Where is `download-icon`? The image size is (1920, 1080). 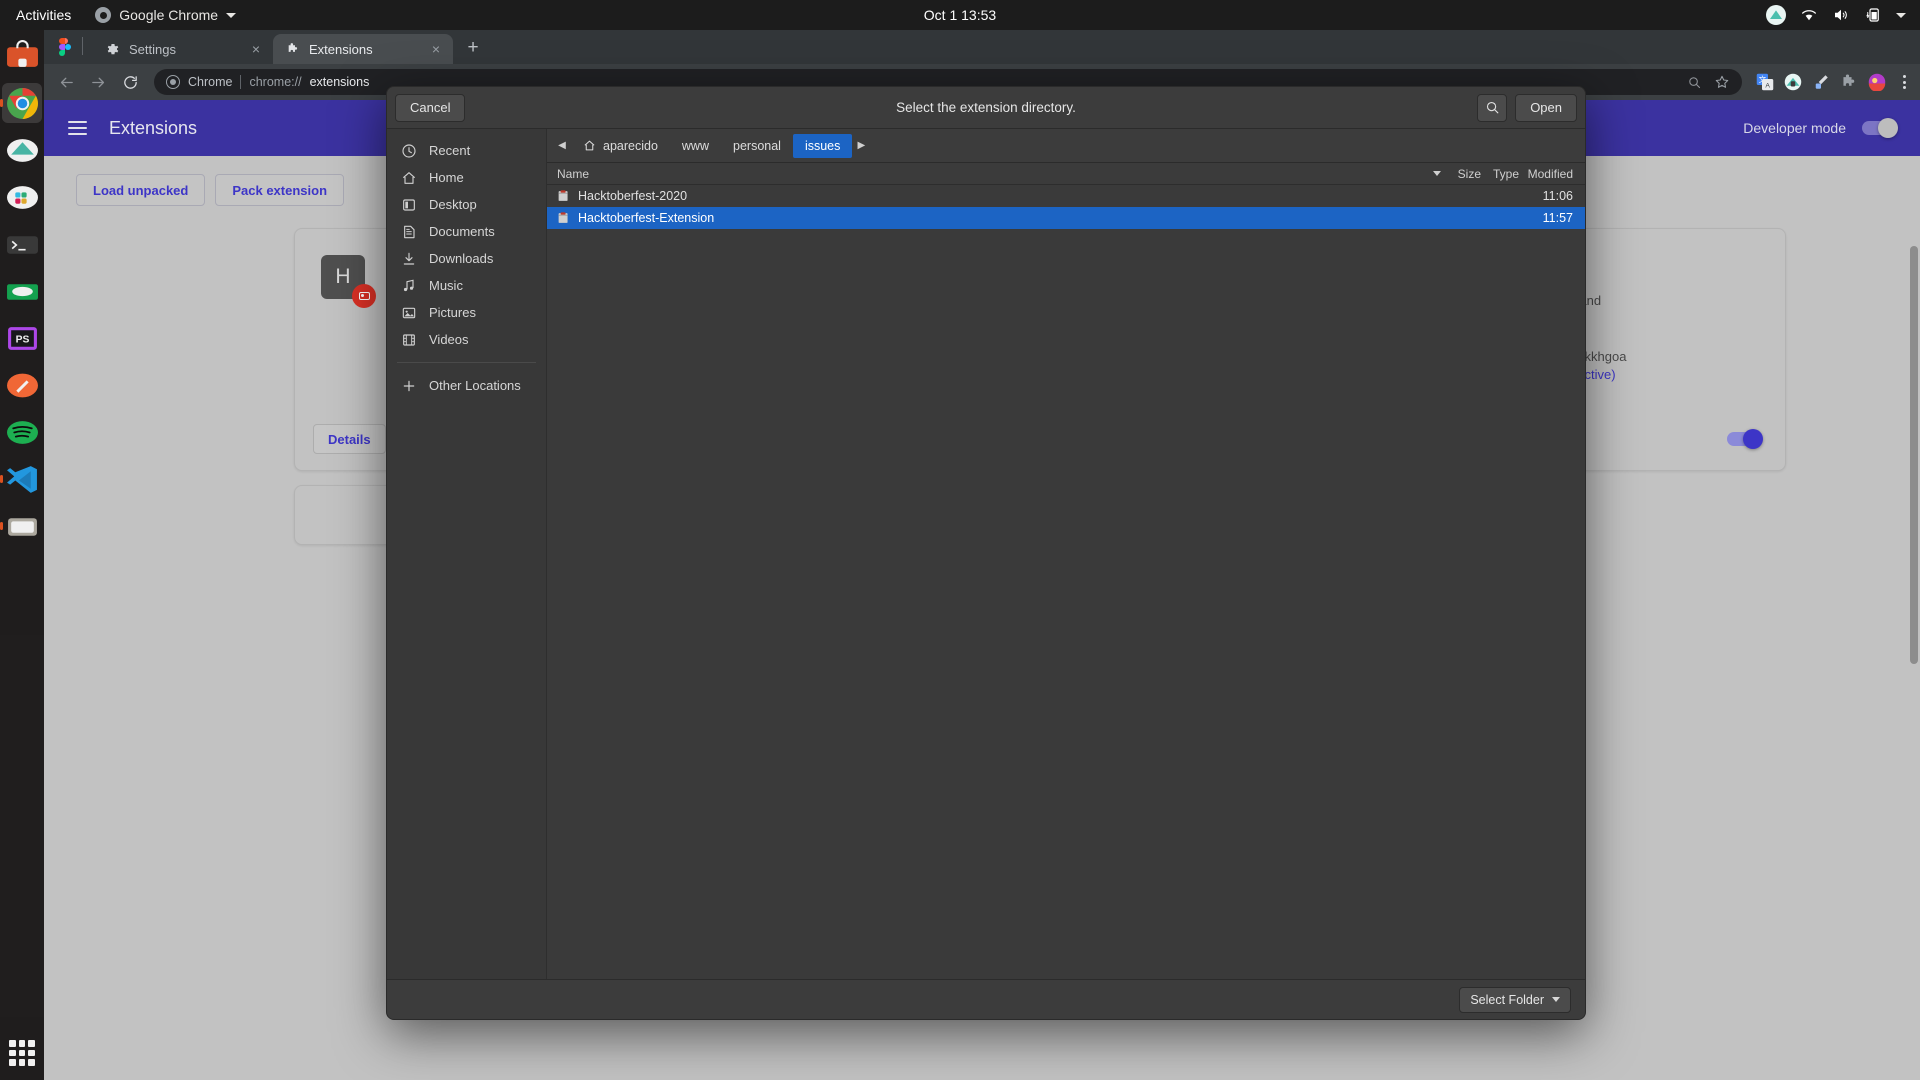
download-icon is located at coordinates (409, 258).